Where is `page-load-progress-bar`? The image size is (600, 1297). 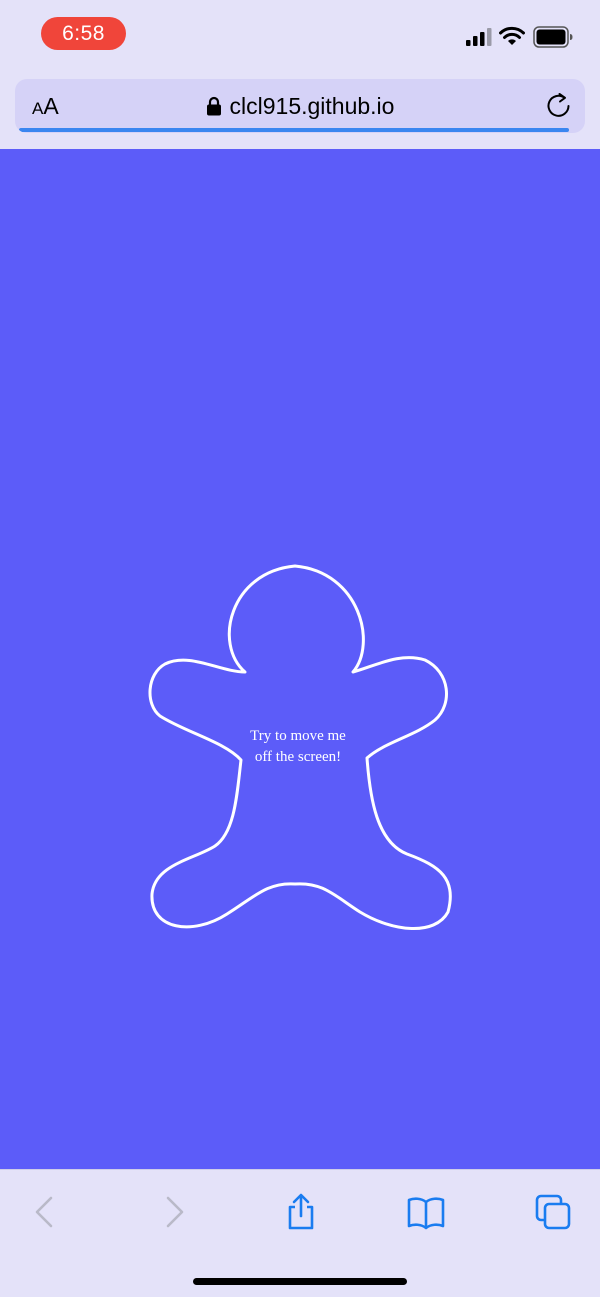
page-load-progress-bar is located at coordinates (294, 130).